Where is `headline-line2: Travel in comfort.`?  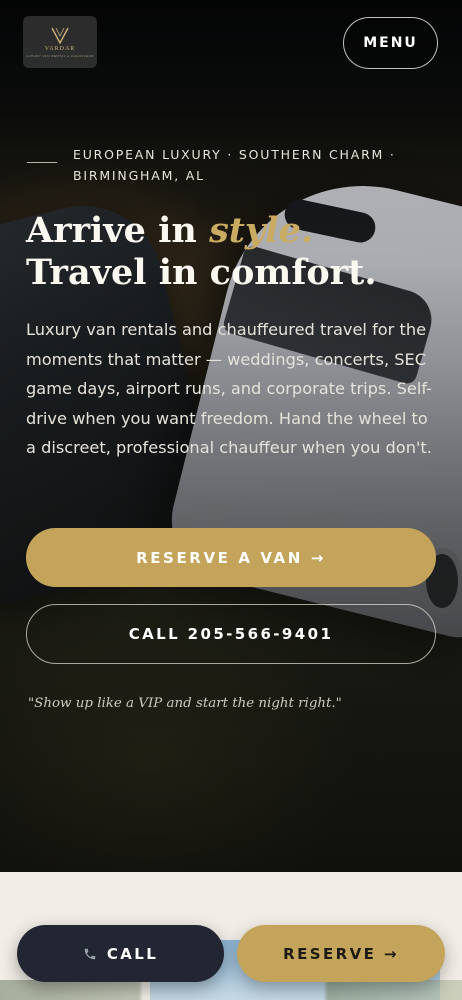 headline-line2: Travel in comfort. is located at coordinates (201, 272).